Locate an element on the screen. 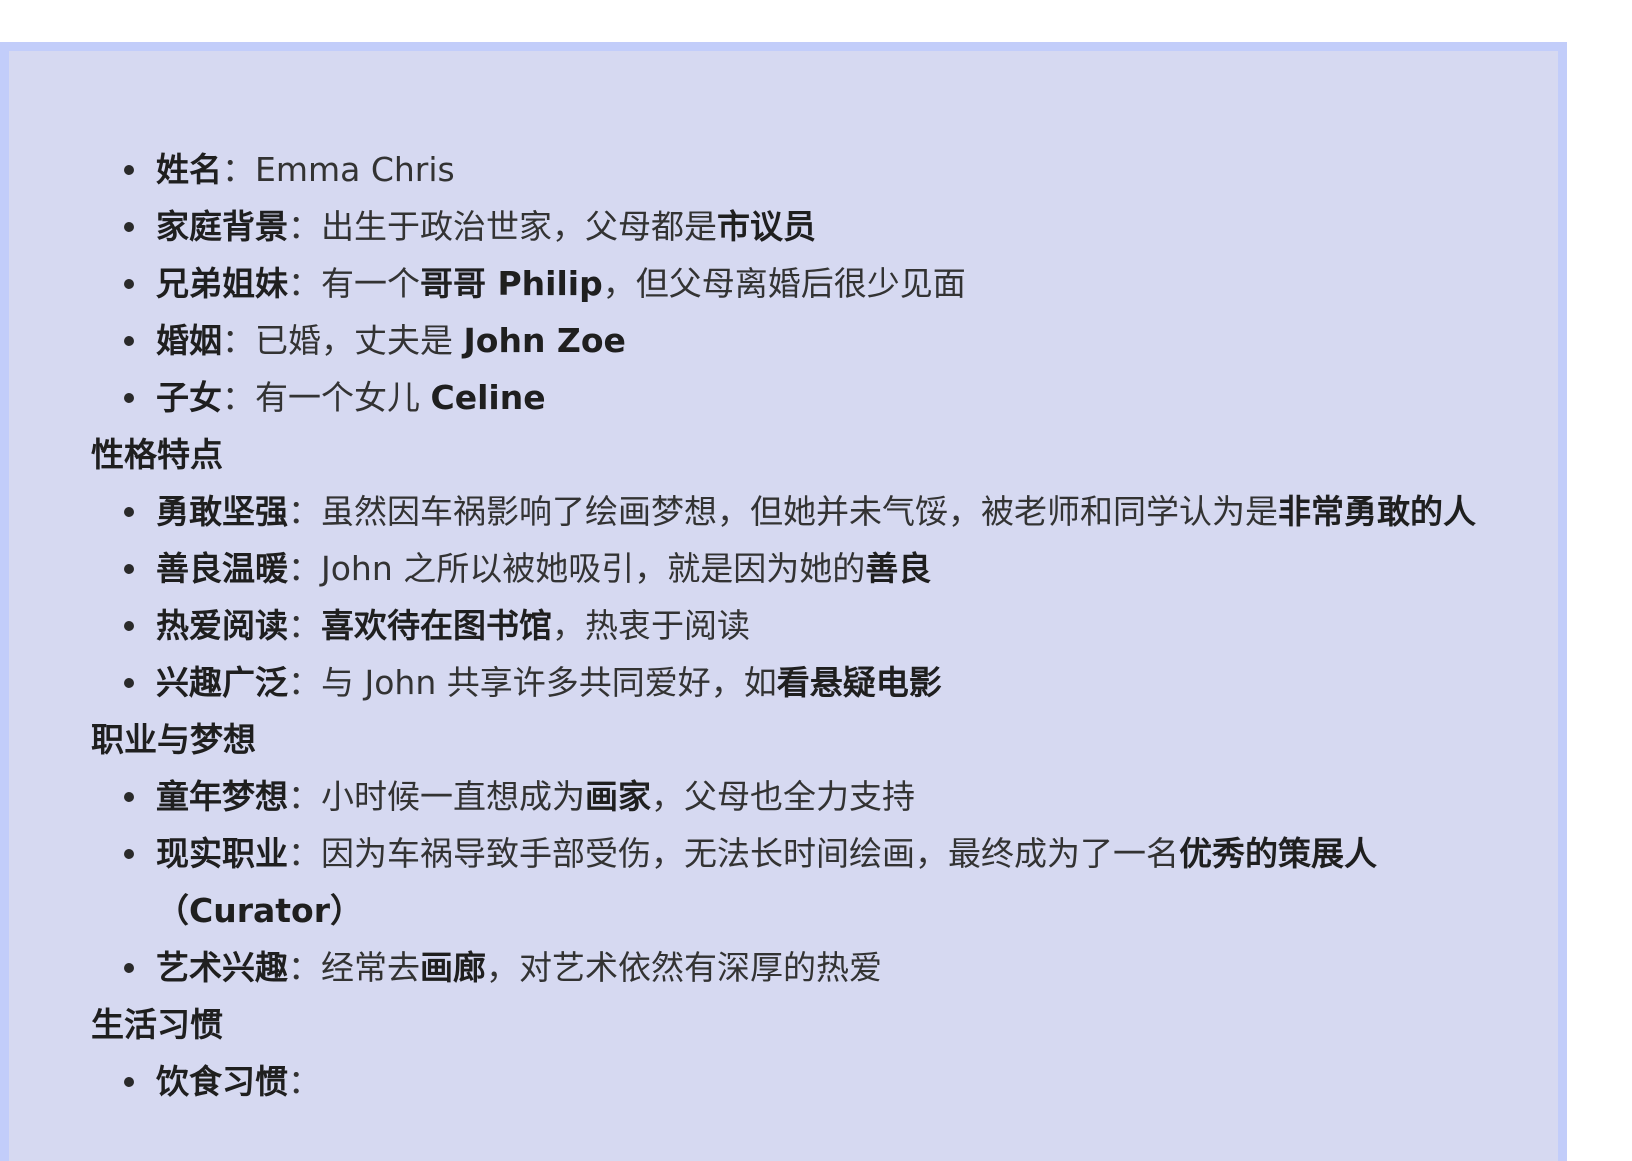 The image size is (1632, 1161). item-text: 因为车祸导致手部受伤，无法长时间绘画，最终成为了一名 is located at coordinates (750, 853).